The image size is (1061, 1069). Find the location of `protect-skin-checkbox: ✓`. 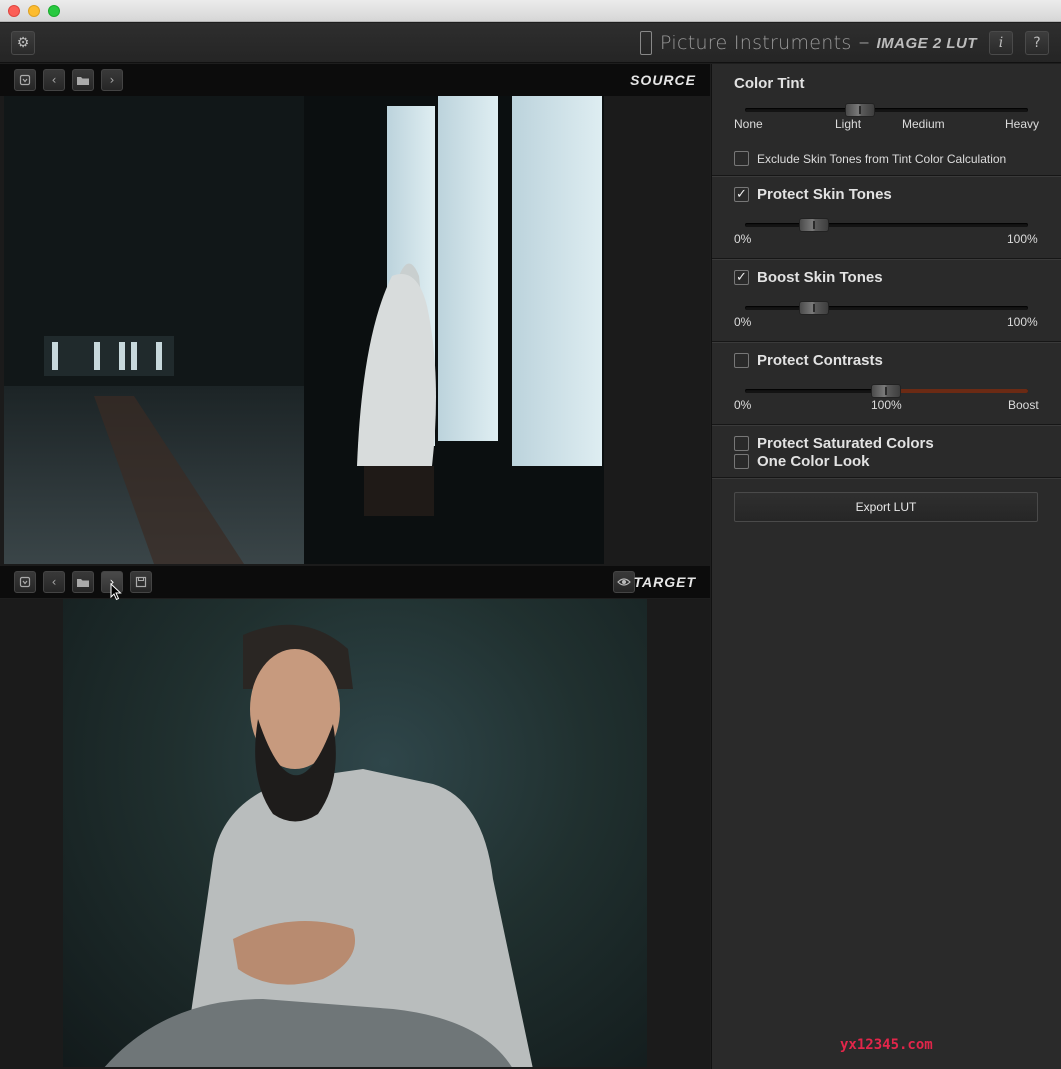

protect-skin-checkbox: ✓ is located at coordinates (741, 194).